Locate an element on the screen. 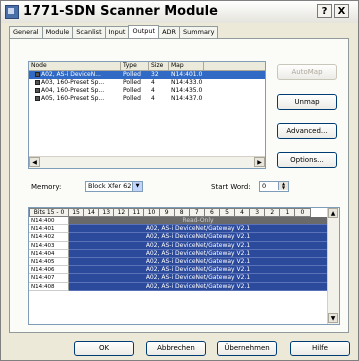  device-size: 32 is located at coordinates (155, 74).